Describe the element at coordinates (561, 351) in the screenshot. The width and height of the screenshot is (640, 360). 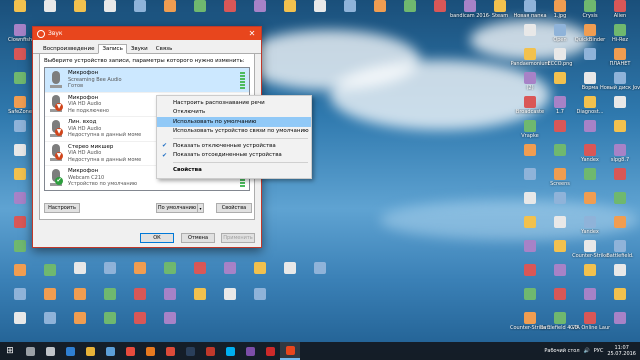
I see `desktop-toolbar-label: Рабочий стол` at that location.